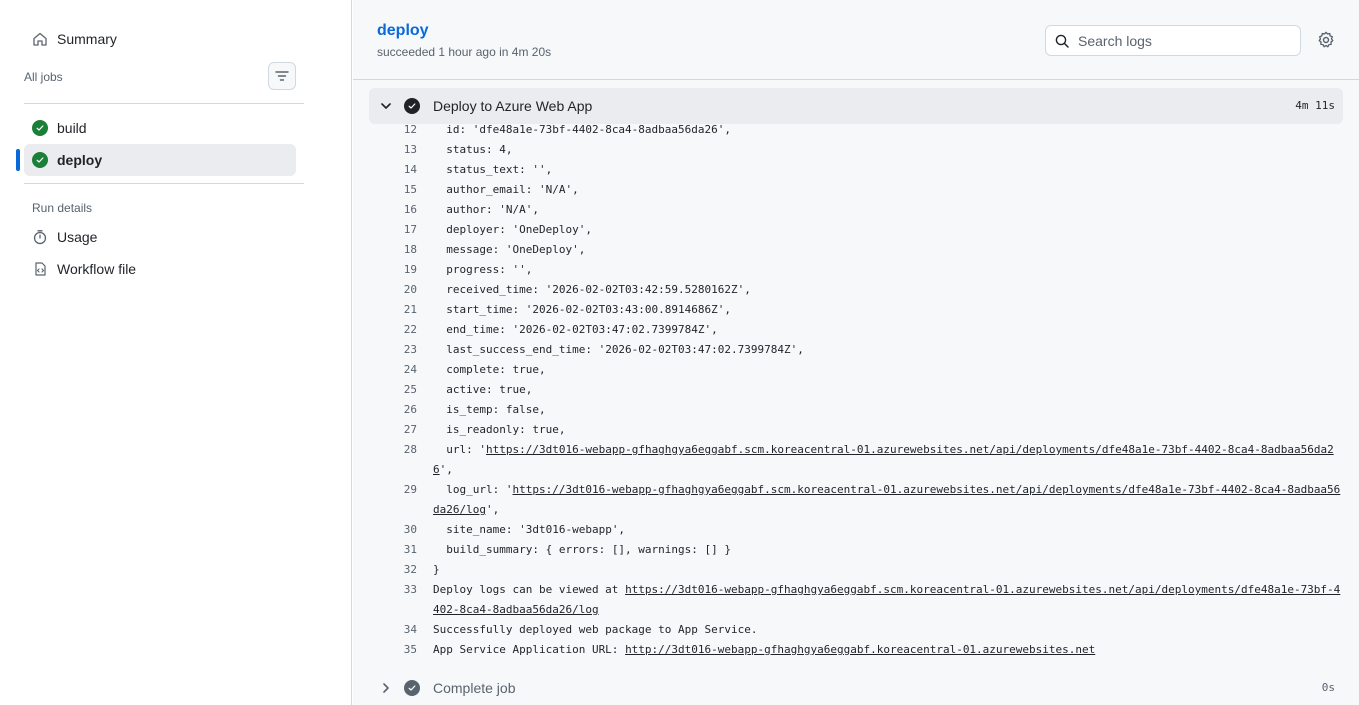 This screenshot has height=705, width=1359. What do you see at coordinates (489, 369) in the screenshot?
I see `log-text: complete: true,` at bounding box center [489, 369].